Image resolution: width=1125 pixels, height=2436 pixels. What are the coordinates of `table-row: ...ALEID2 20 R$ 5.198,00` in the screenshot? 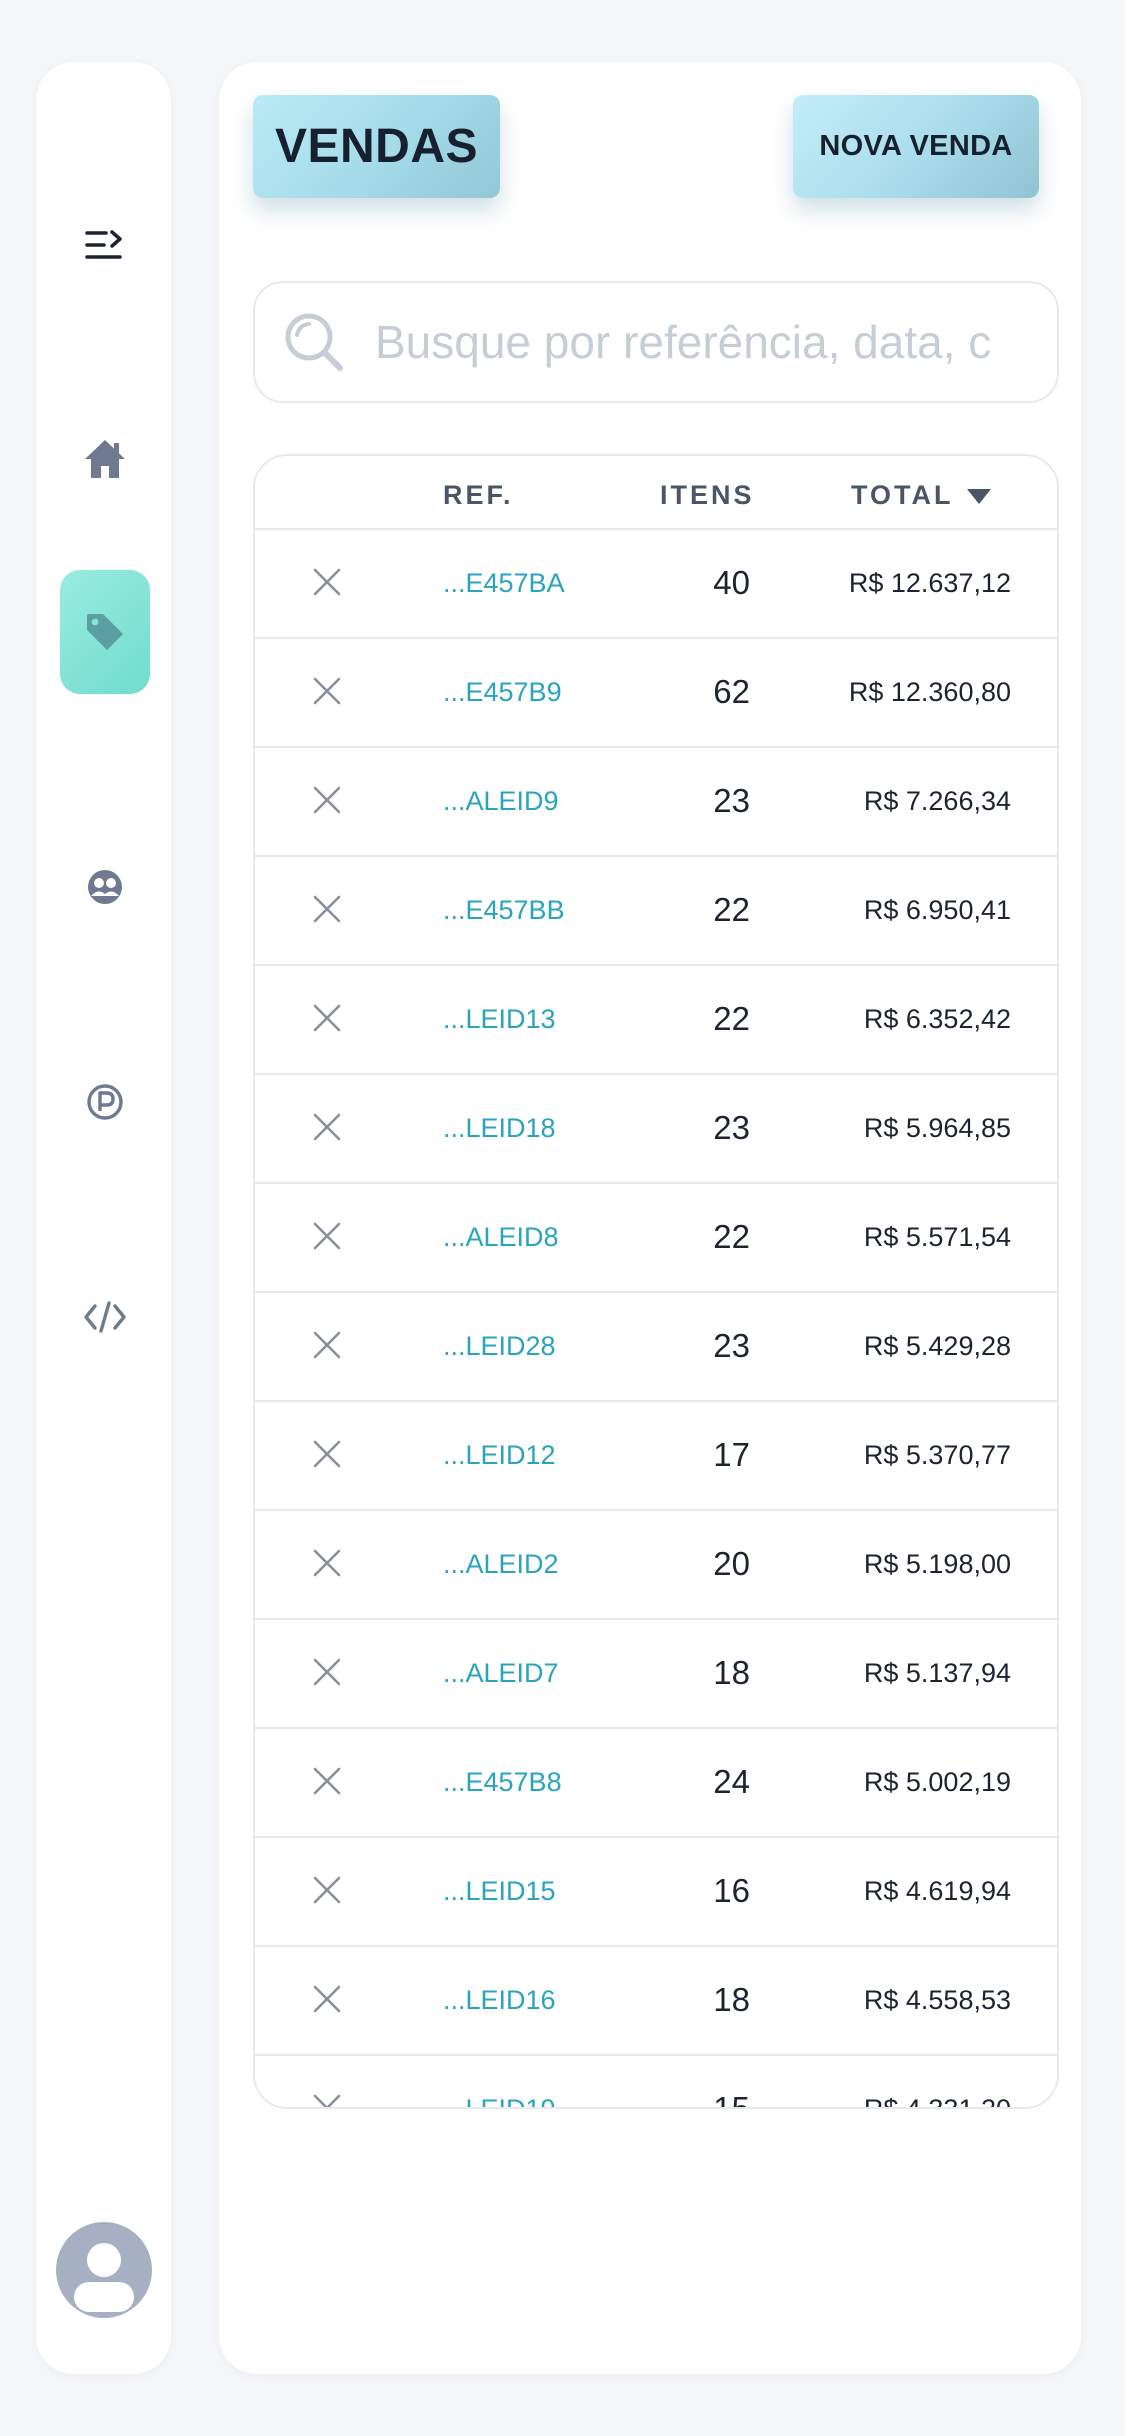 It's located at (656, 1565).